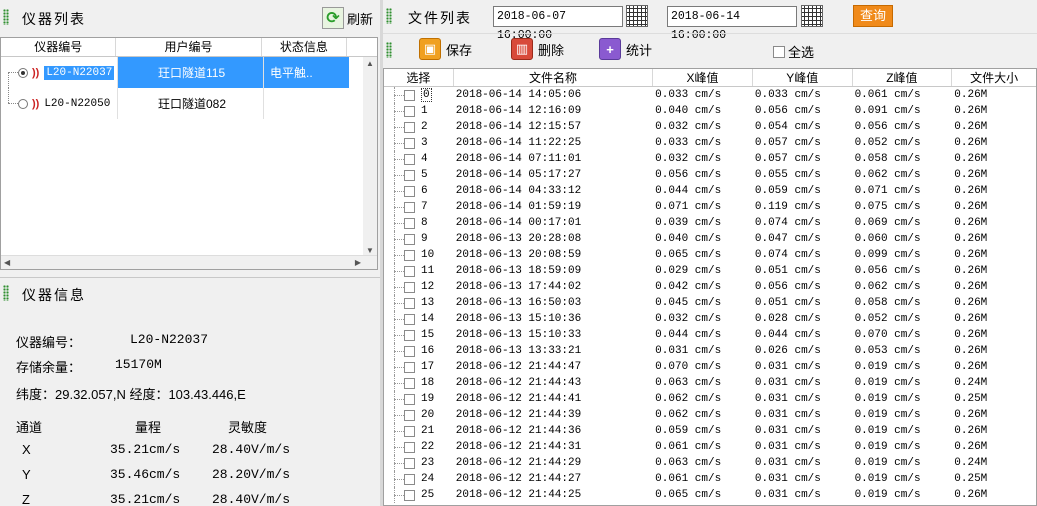 The width and height of the screenshot is (1037, 506). What do you see at coordinates (419, 191) in the screenshot?
I see `select-cell: 6` at bounding box center [419, 191].